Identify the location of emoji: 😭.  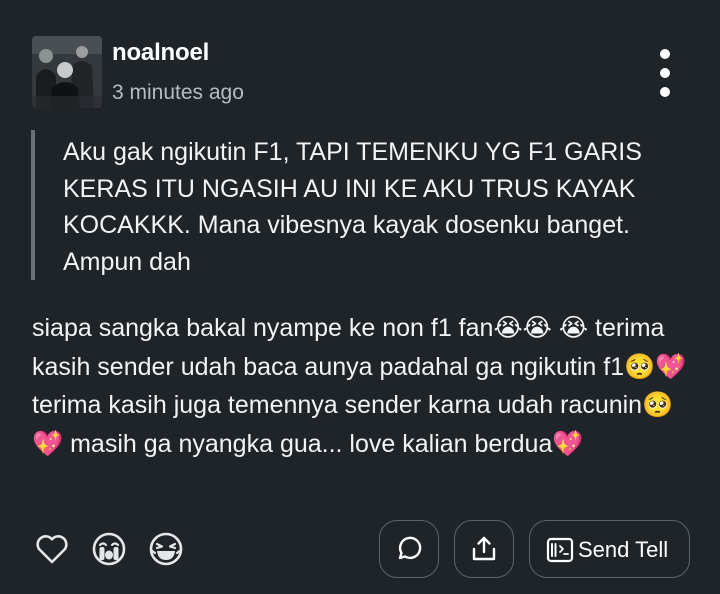
(573, 328).